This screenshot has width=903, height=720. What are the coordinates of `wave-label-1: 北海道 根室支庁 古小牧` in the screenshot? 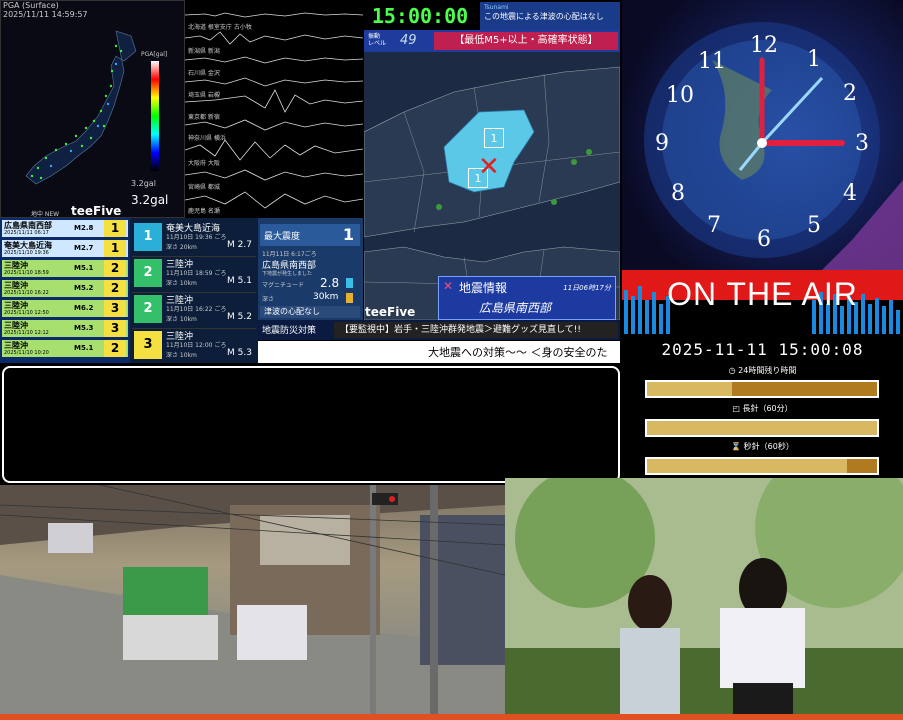 It's located at (220, 27).